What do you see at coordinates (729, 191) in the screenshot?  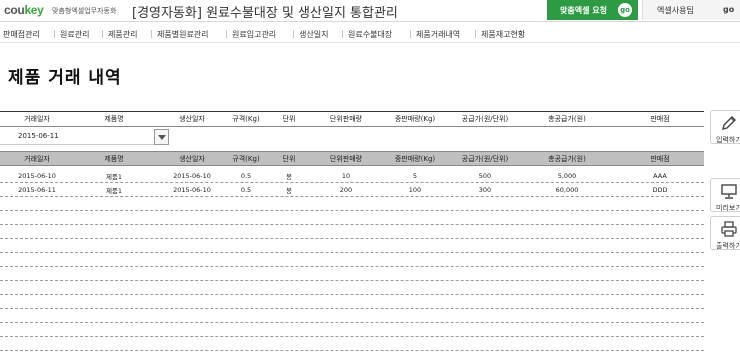 I see `monitor-icon` at bounding box center [729, 191].